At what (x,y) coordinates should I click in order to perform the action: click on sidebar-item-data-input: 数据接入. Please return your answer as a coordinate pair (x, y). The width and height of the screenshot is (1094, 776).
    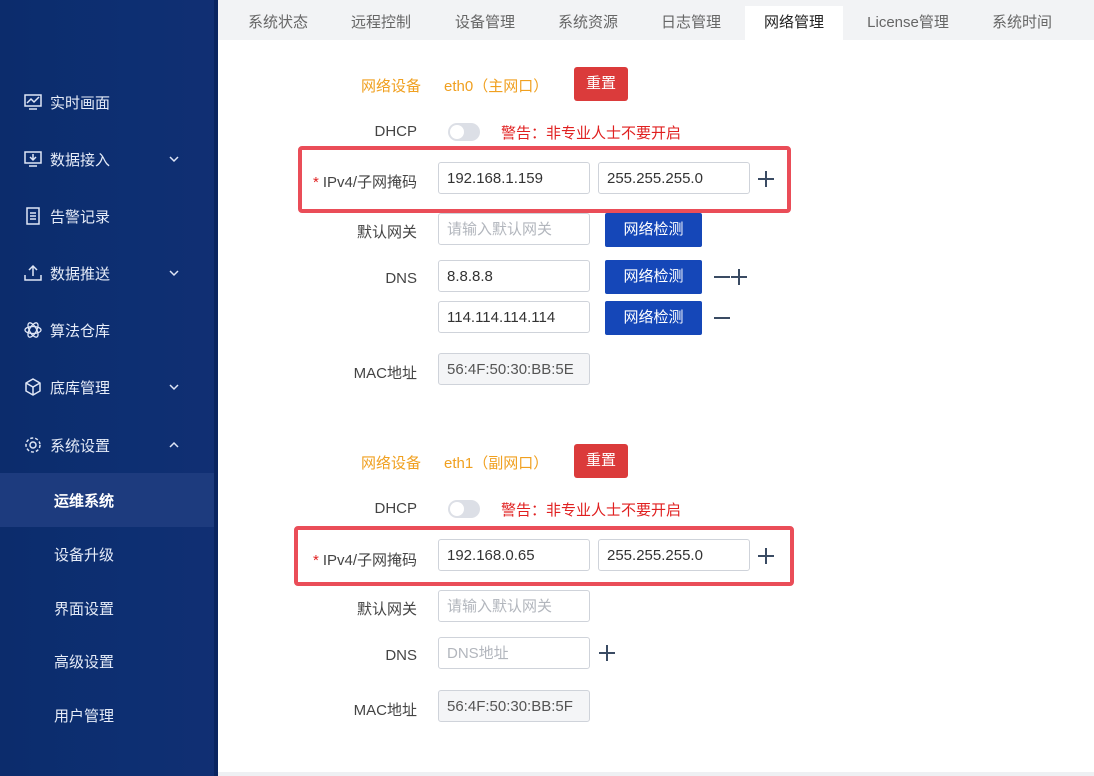
    Looking at the image, I should click on (109, 159).